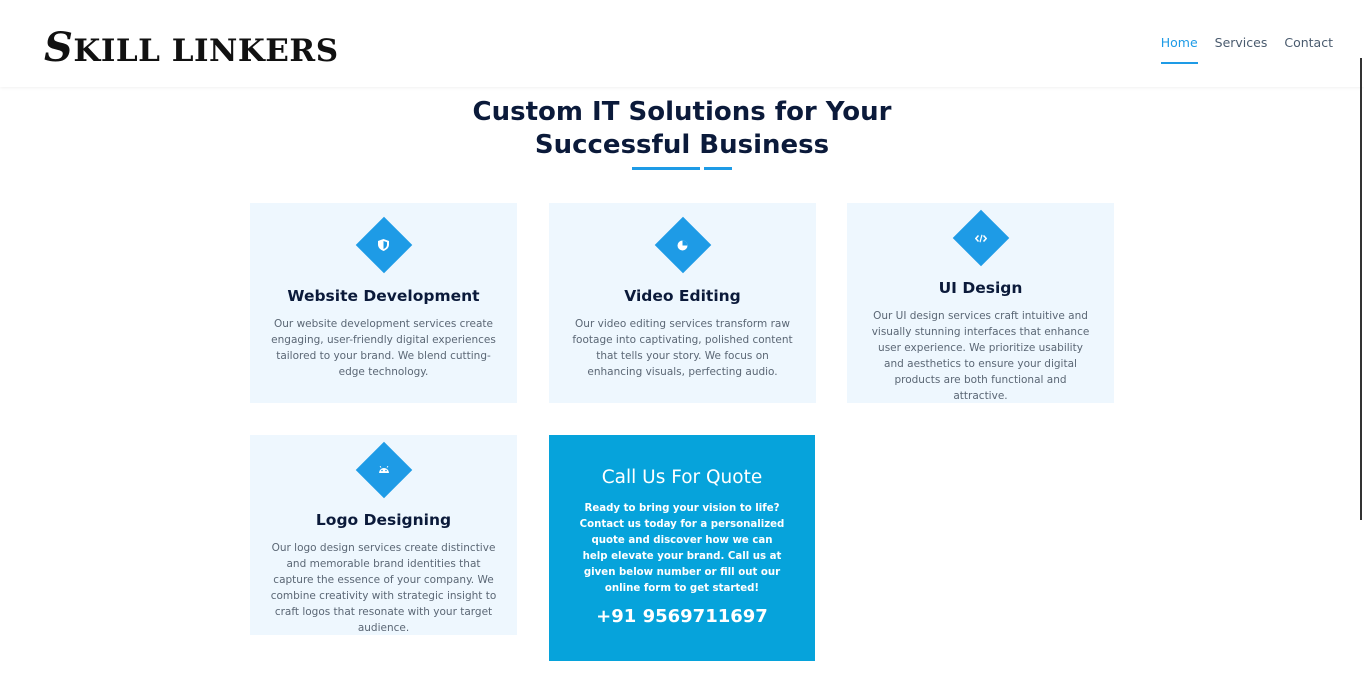 Image resolution: width=1364 pixels, height=682 pixels. I want to click on underline-bar-short, so click(718, 168).